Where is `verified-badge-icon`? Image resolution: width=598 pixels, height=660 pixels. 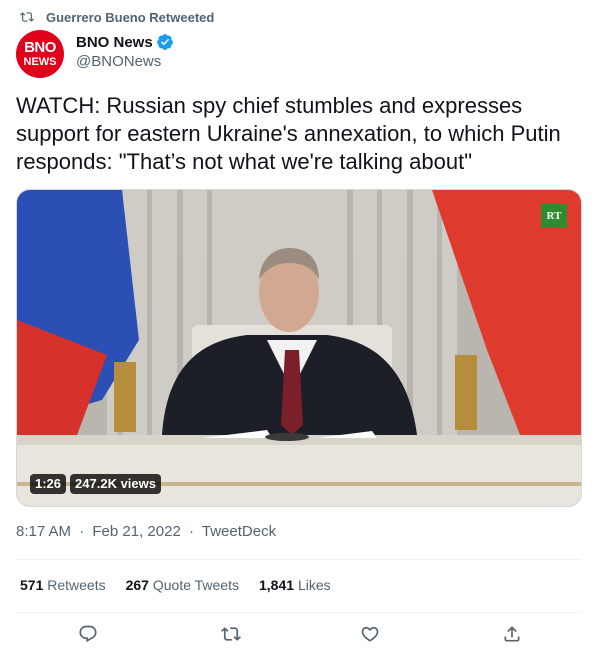 verified-badge-icon is located at coordinates (164, 42).